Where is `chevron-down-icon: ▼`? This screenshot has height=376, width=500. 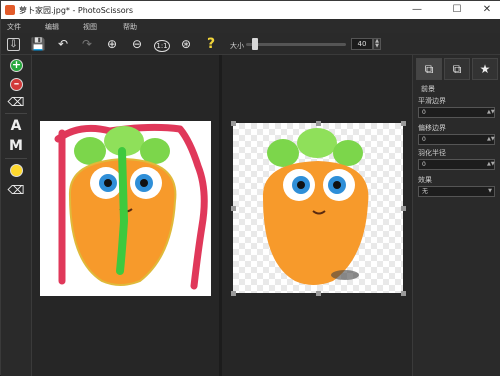 chevron-down-icon: ▼ is located at coordinates (490, 191).